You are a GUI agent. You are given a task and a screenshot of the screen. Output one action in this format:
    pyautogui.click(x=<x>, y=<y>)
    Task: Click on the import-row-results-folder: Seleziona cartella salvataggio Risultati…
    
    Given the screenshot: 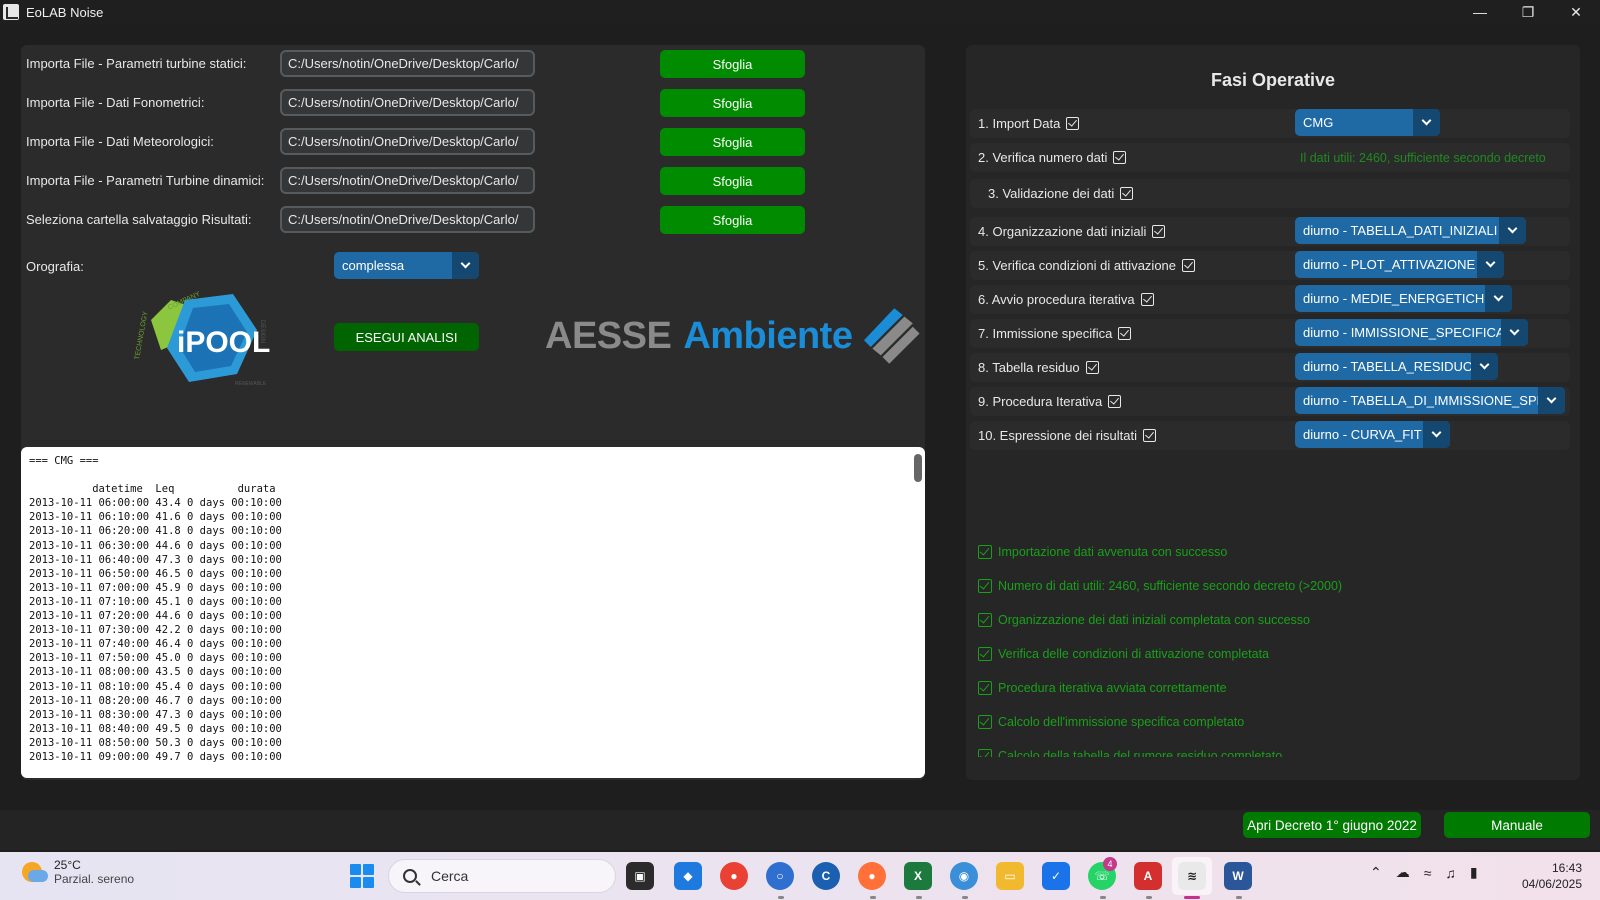 What is the action you would take?
    pyautogui.click(x=416, y=220)
    